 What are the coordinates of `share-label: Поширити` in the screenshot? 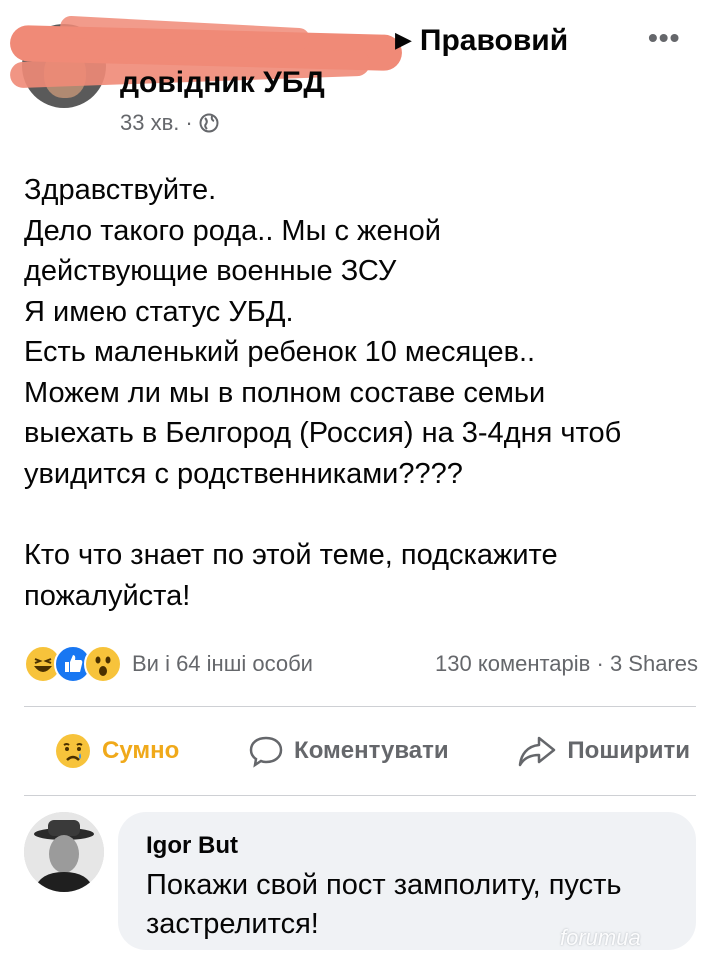 It's located at (628, 750).